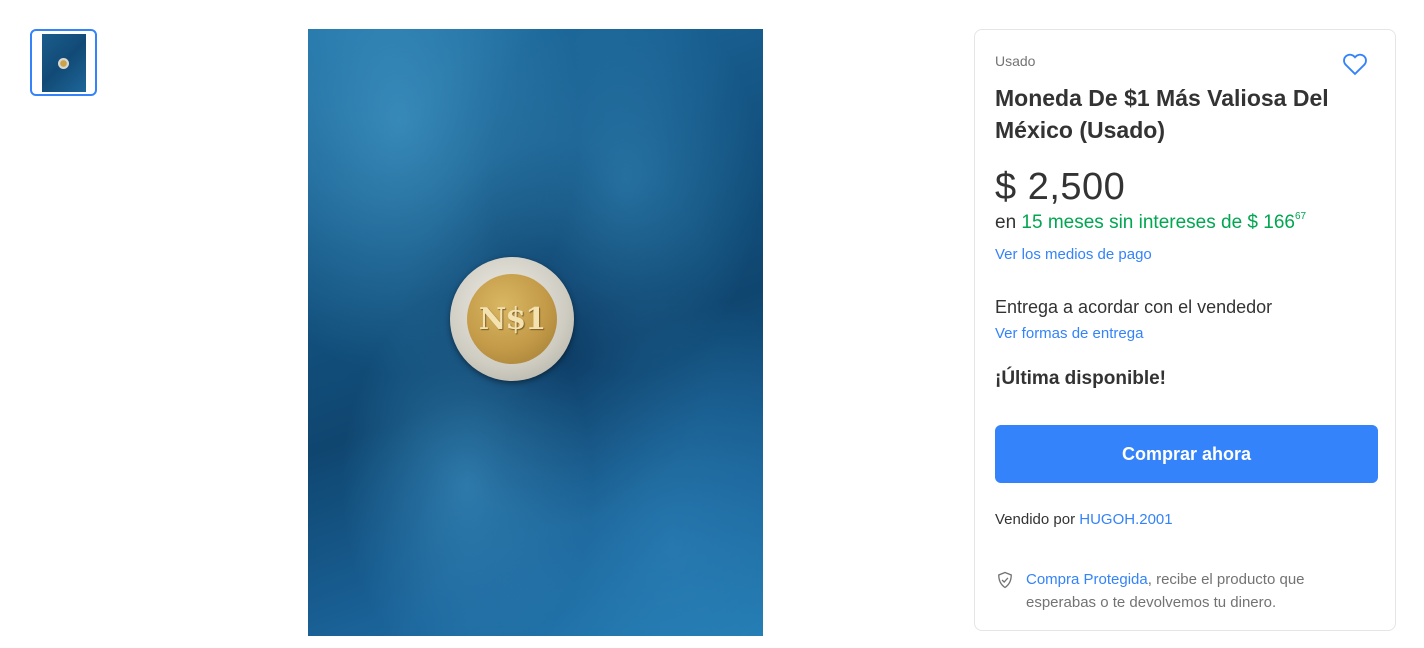 This screenshot has width=1424, height=648. I want to click on protected-purchase-link: Compra Protegida, so click(1087, 579).